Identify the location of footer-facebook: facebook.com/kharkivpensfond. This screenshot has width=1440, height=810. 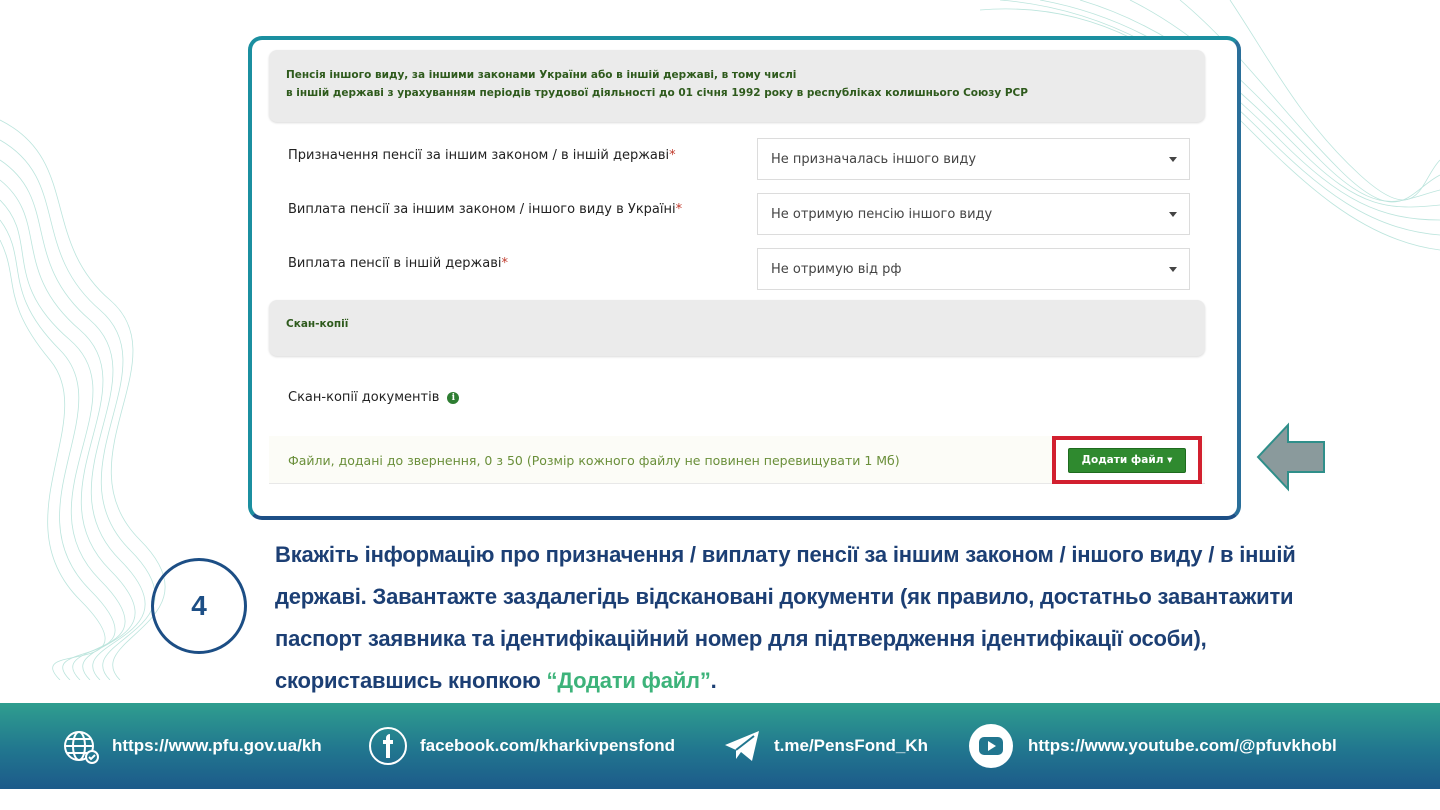
(521, 746).